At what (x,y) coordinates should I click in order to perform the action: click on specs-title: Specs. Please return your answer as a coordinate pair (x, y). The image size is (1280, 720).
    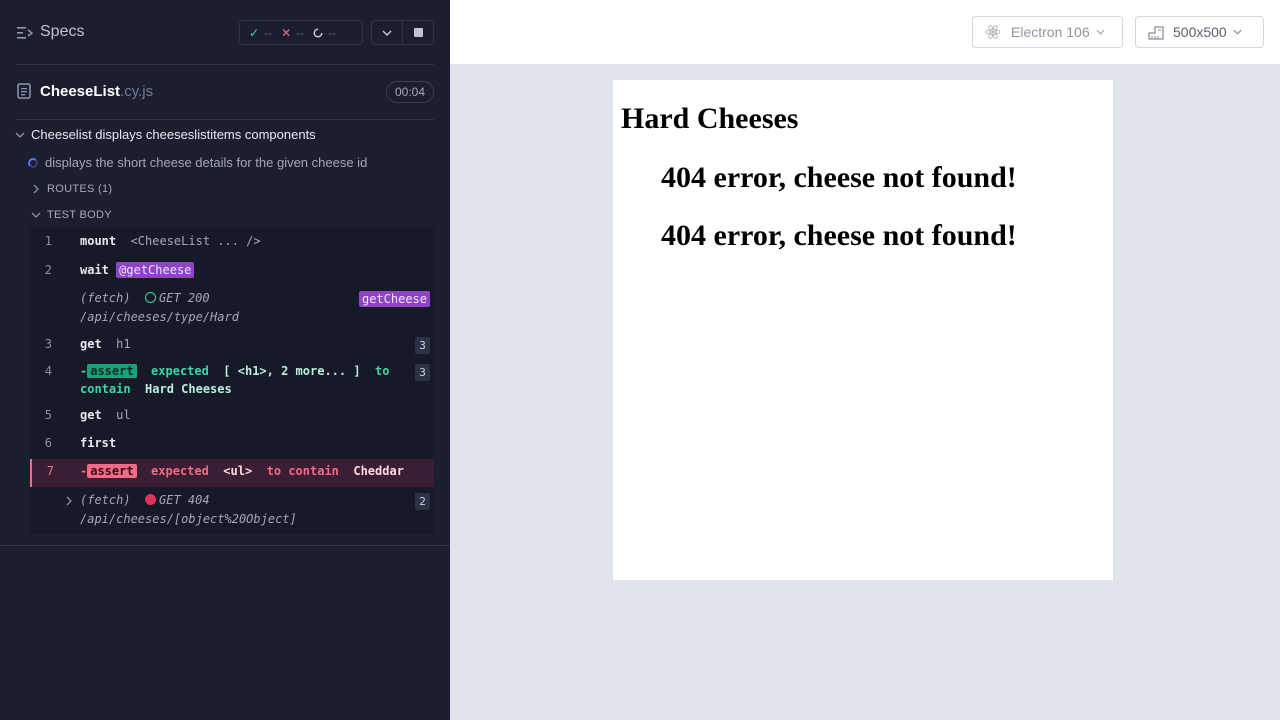
    Looking at the image, I should click on (62, 32).